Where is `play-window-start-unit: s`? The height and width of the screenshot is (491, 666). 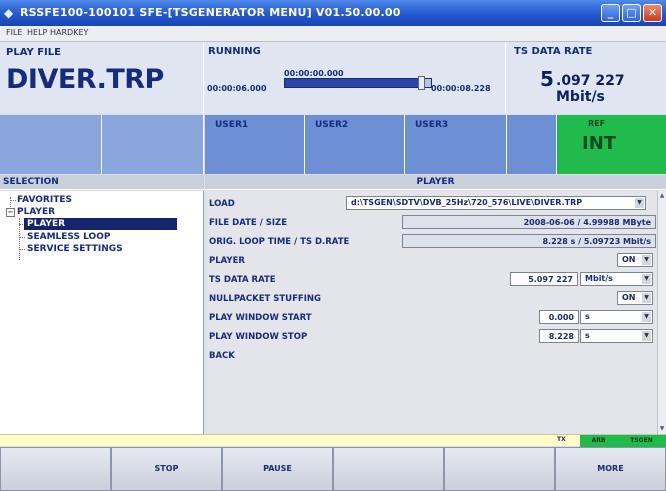
play-window-start-unit: s is located at coordinates (587, 316).